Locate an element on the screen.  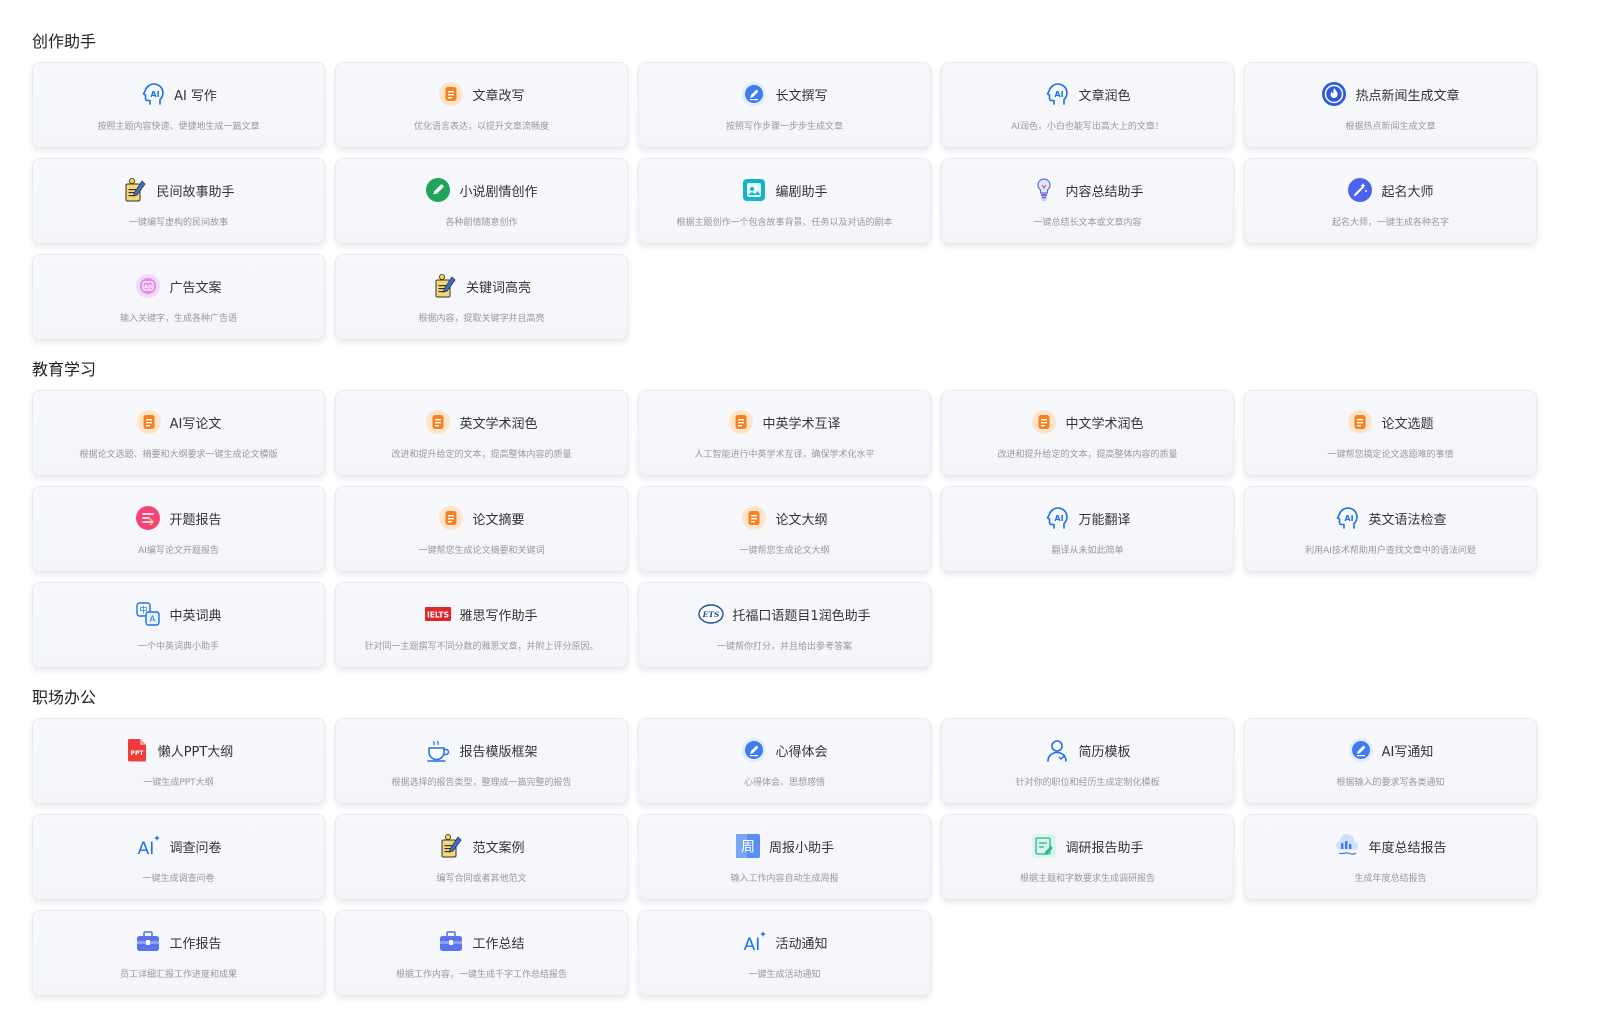
card-description: 输入关键字，生成各种广告语 is located at coordinates (178, 319).